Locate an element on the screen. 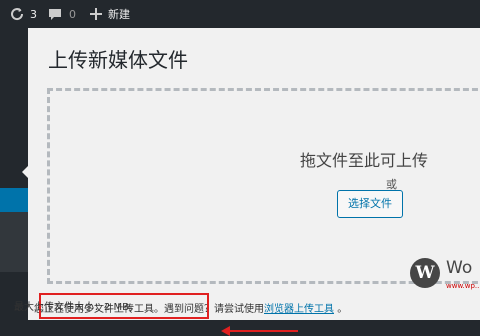  watermark-text: Wo is located at coordinates (459, 268).